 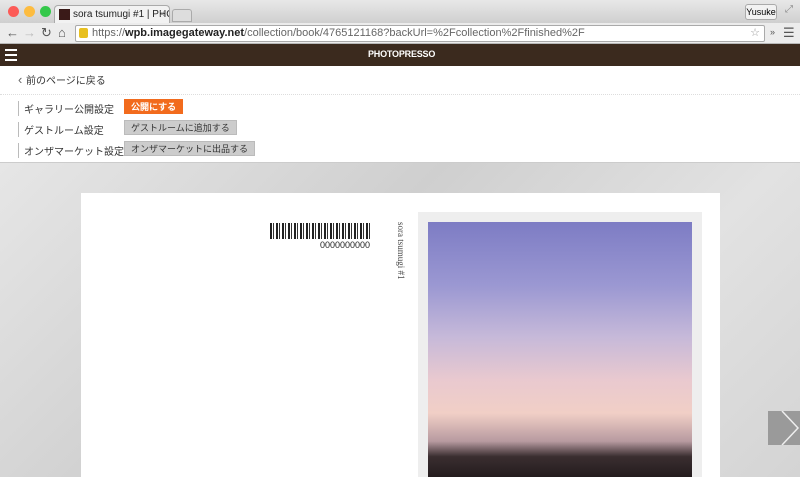 I want to click on chevron-left-icon: ‹, so click(x=22, y=79).